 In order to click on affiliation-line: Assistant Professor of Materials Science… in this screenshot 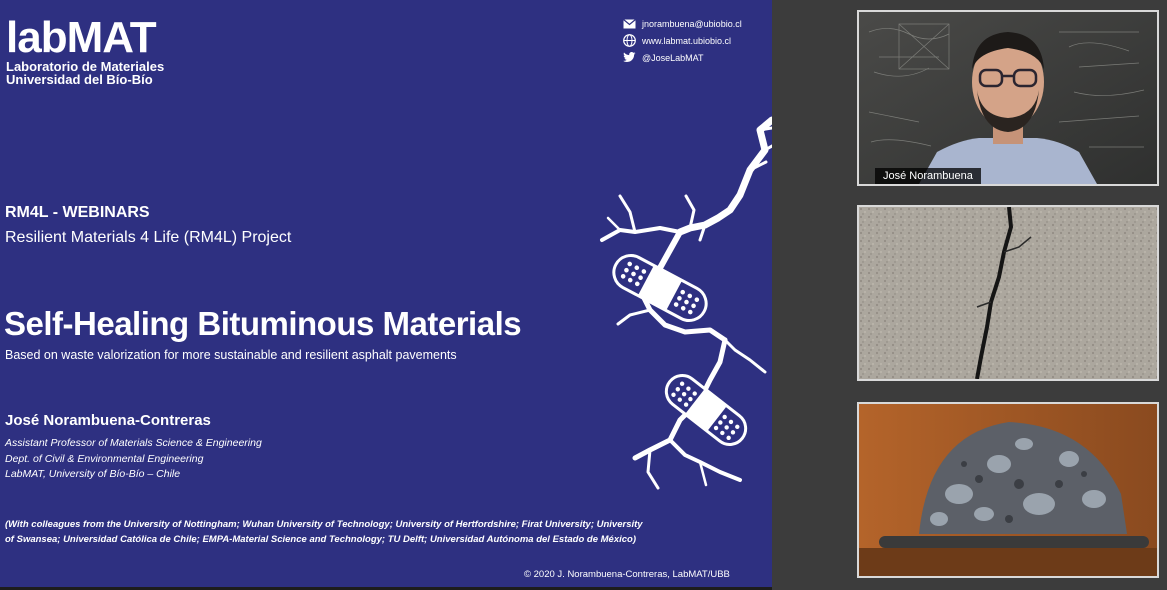, I will do `click(133, 443)`.